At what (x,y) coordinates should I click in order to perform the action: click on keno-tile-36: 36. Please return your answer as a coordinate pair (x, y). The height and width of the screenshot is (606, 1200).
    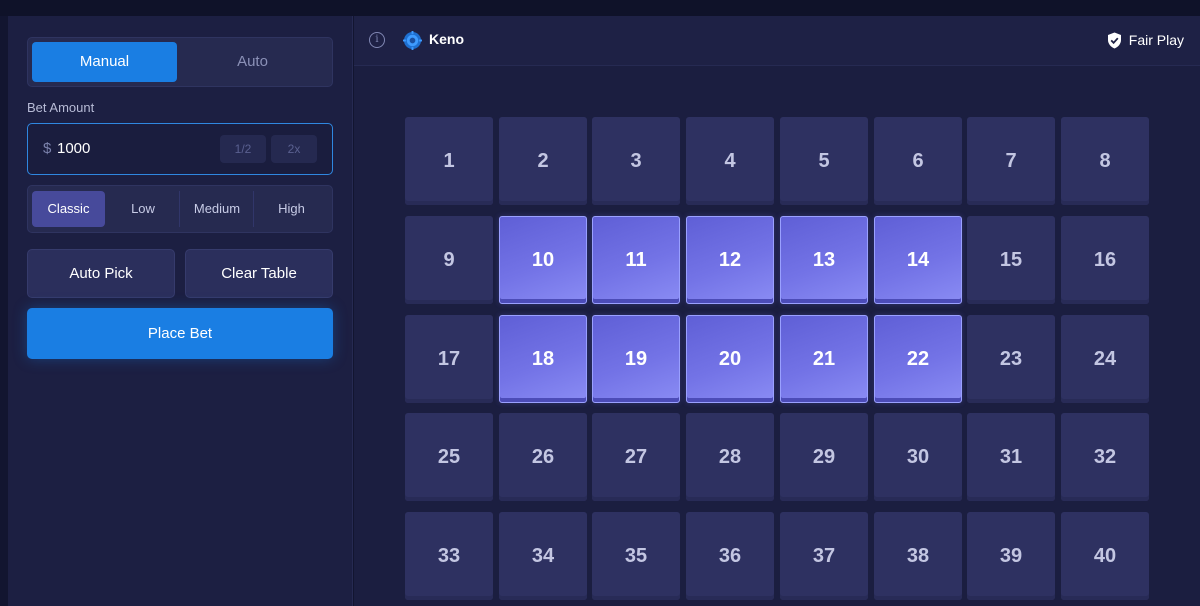
    Looking at the image, I should click on (730, 556).